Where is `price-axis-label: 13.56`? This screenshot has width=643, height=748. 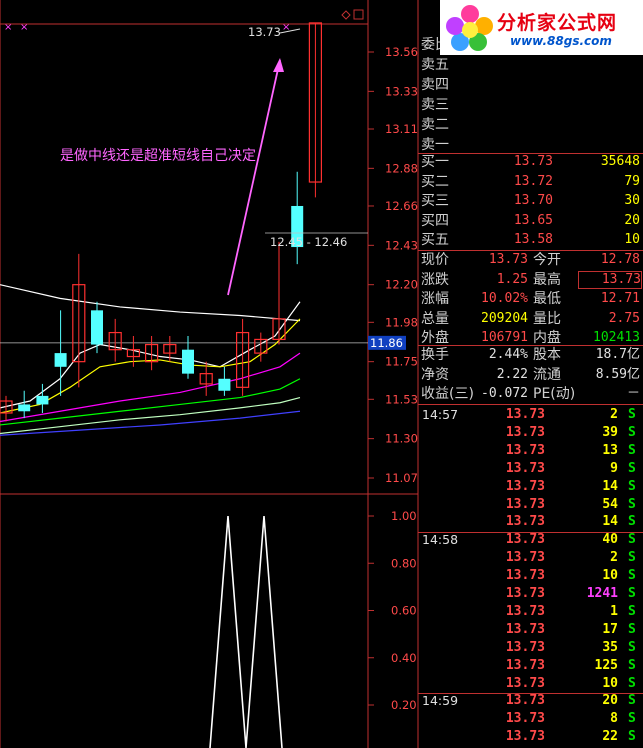 price-axis-label: 13.56 is located at coordinates (401, 52).